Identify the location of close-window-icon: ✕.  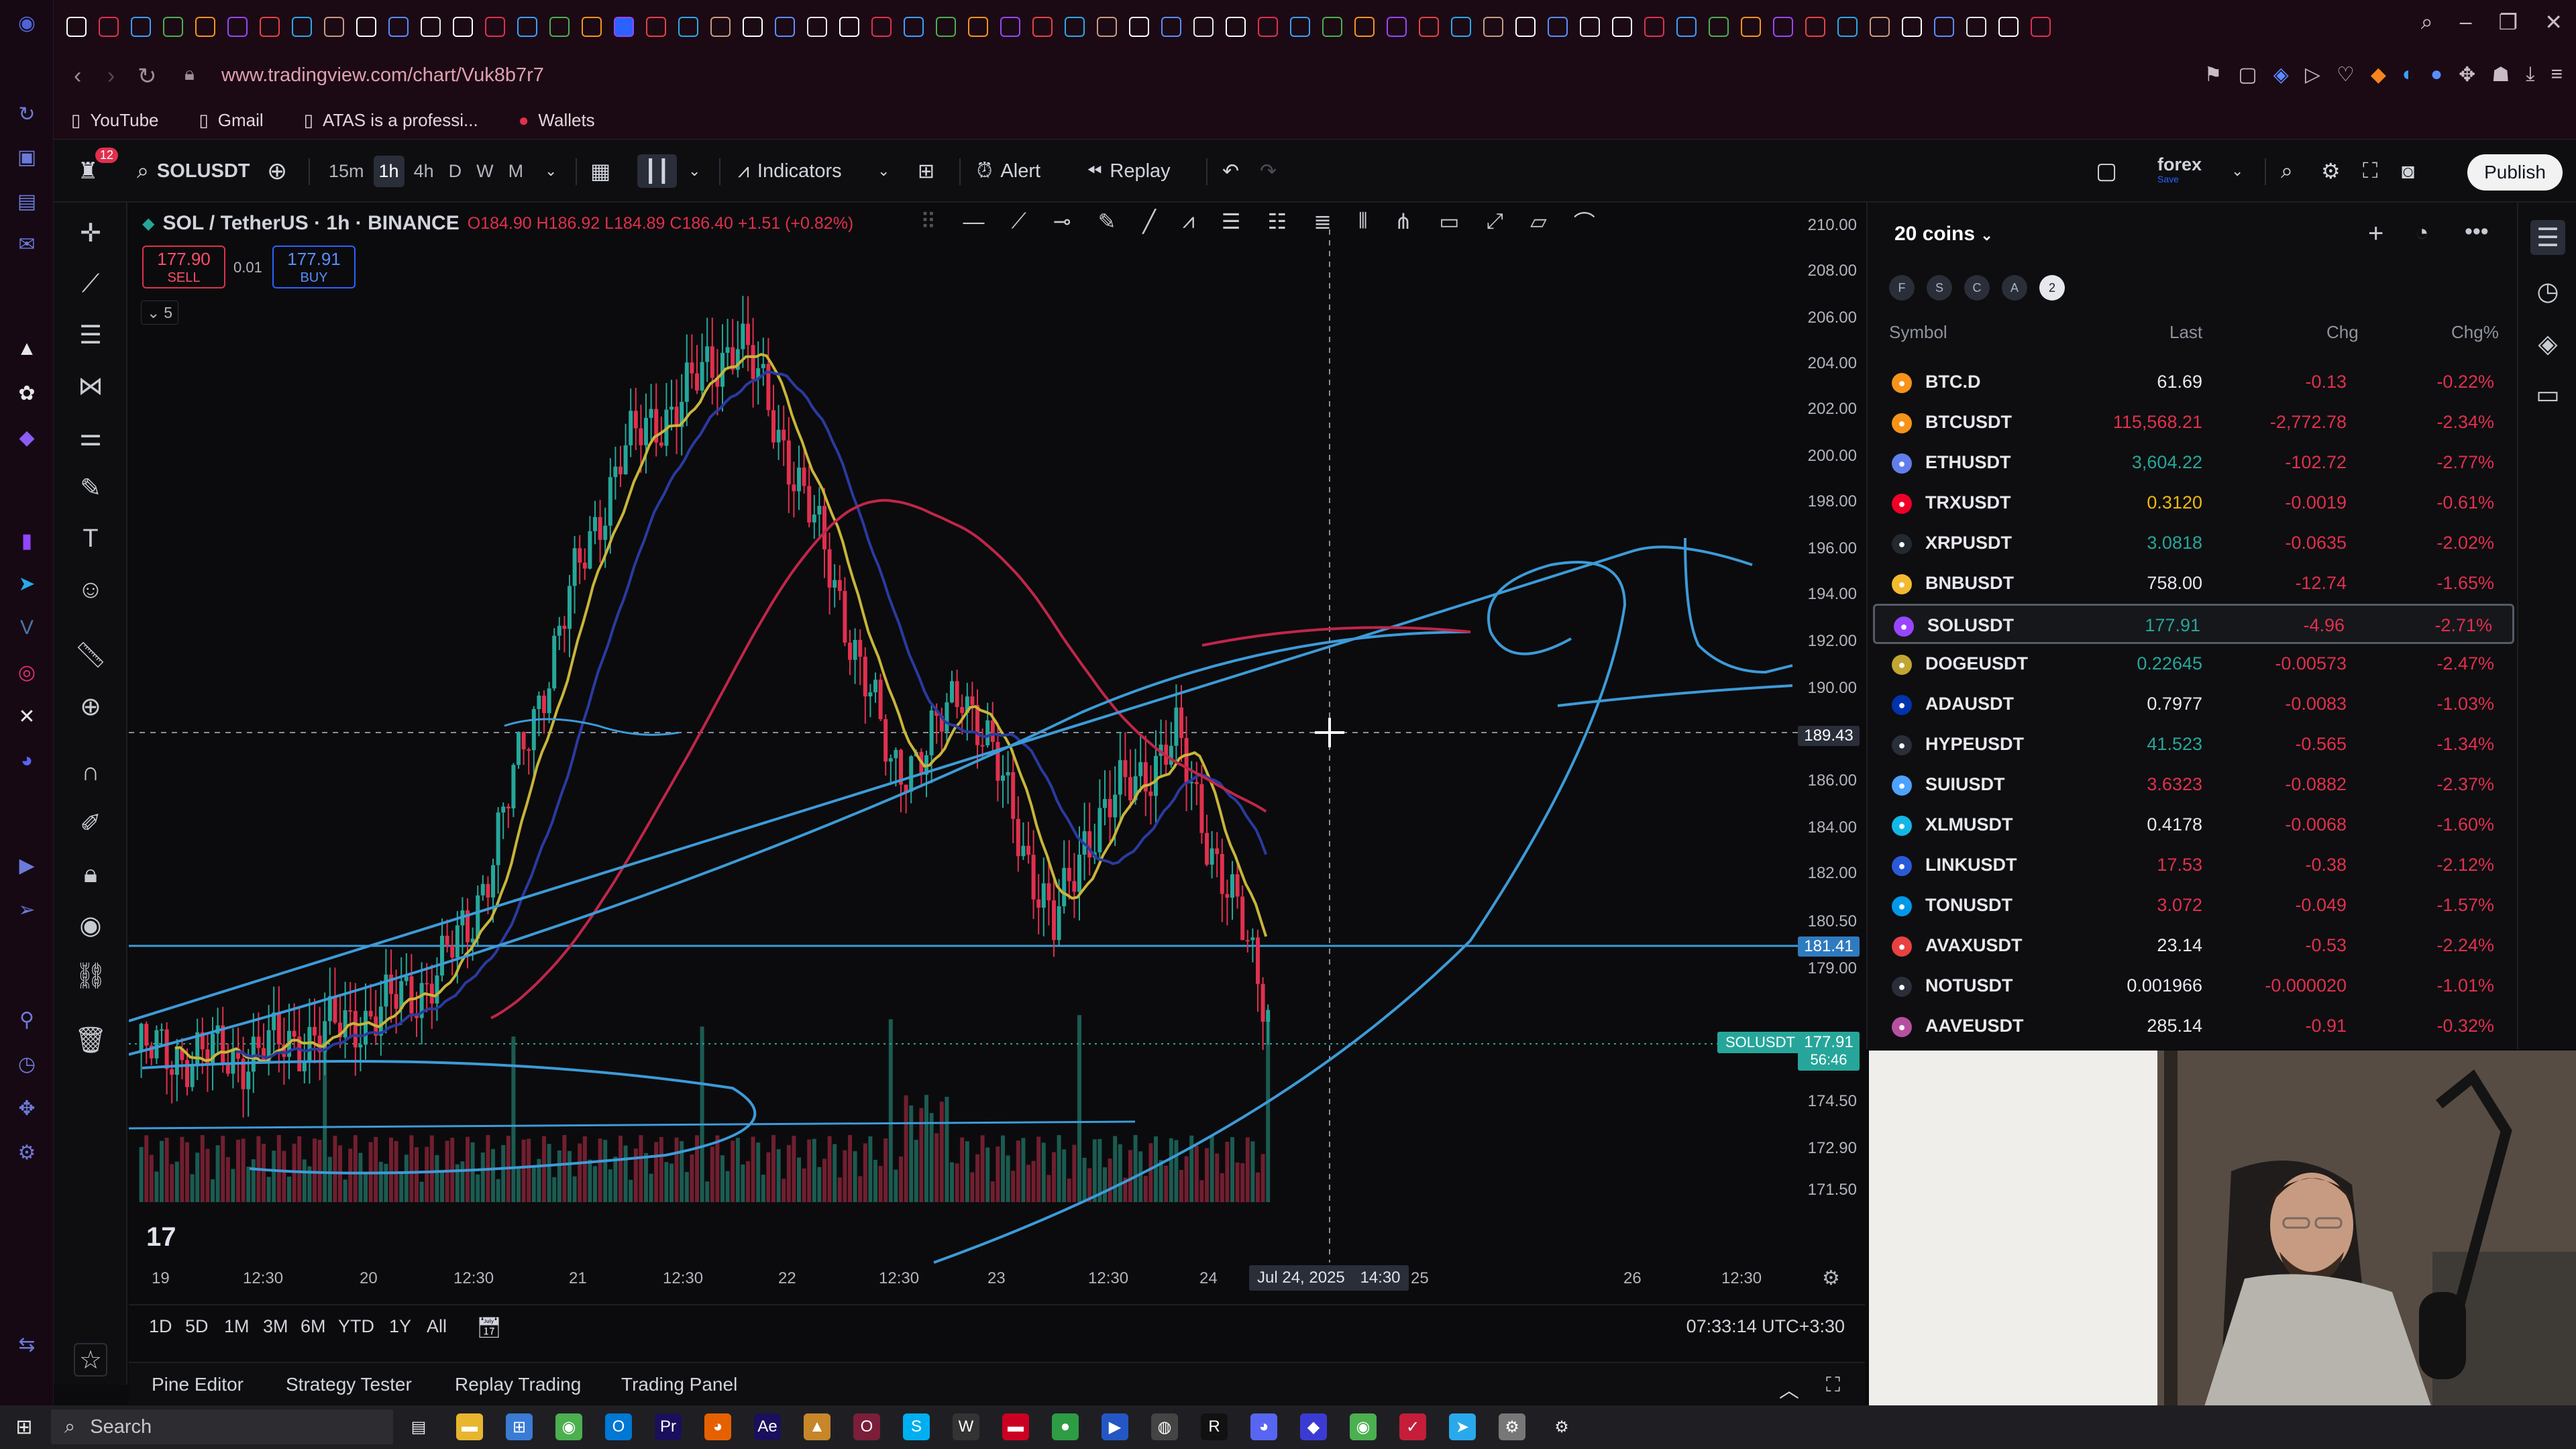
(2553, 22).